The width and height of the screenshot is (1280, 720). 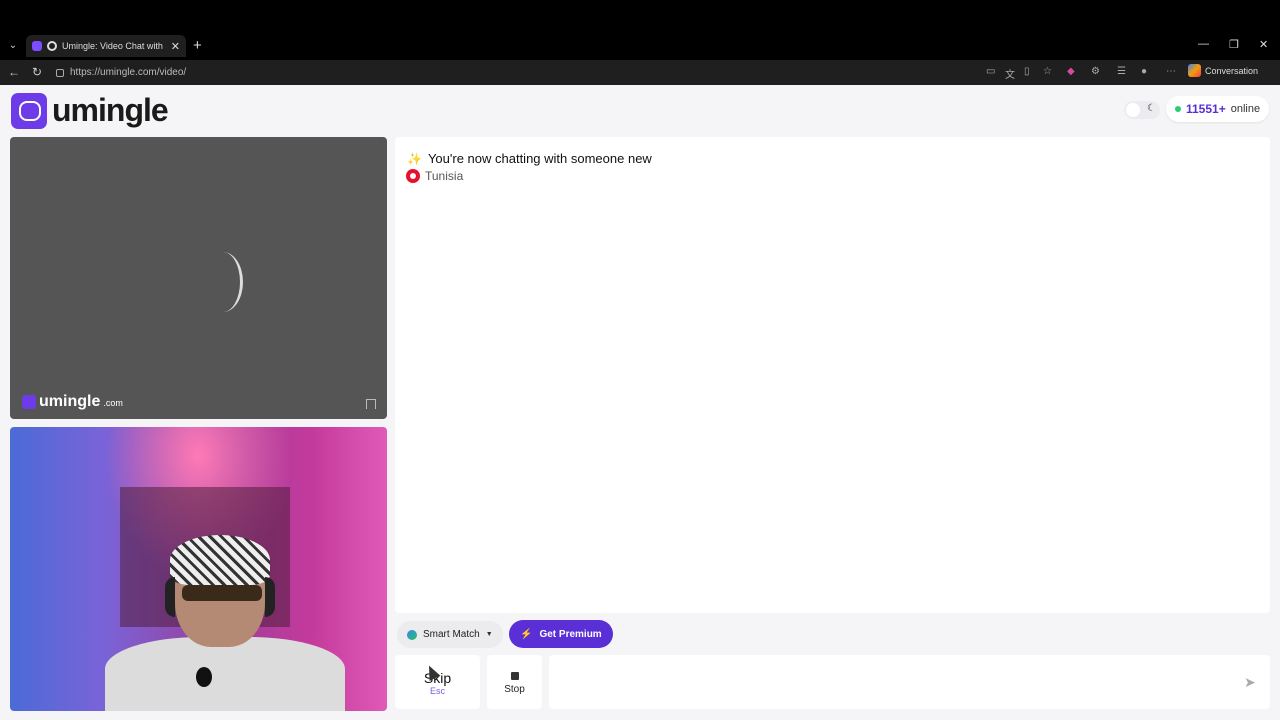 What do you see at coordinates (1263, 44) in the screenshot?
I see `close-window-icon: ✕` at bounding box center [1263, 44].